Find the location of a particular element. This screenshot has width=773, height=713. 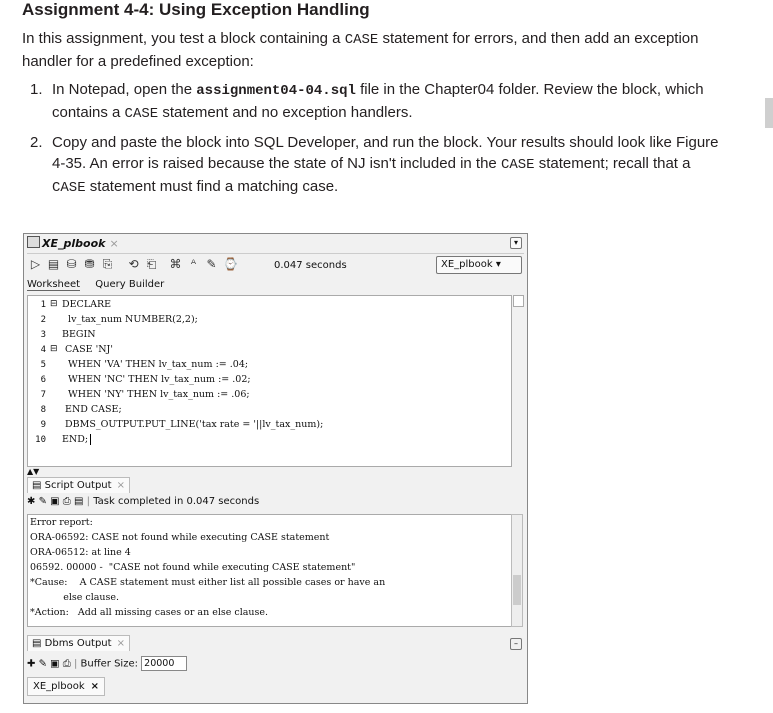

worksheet-tab: XE_plbook × is located at coordinates (73, 243).